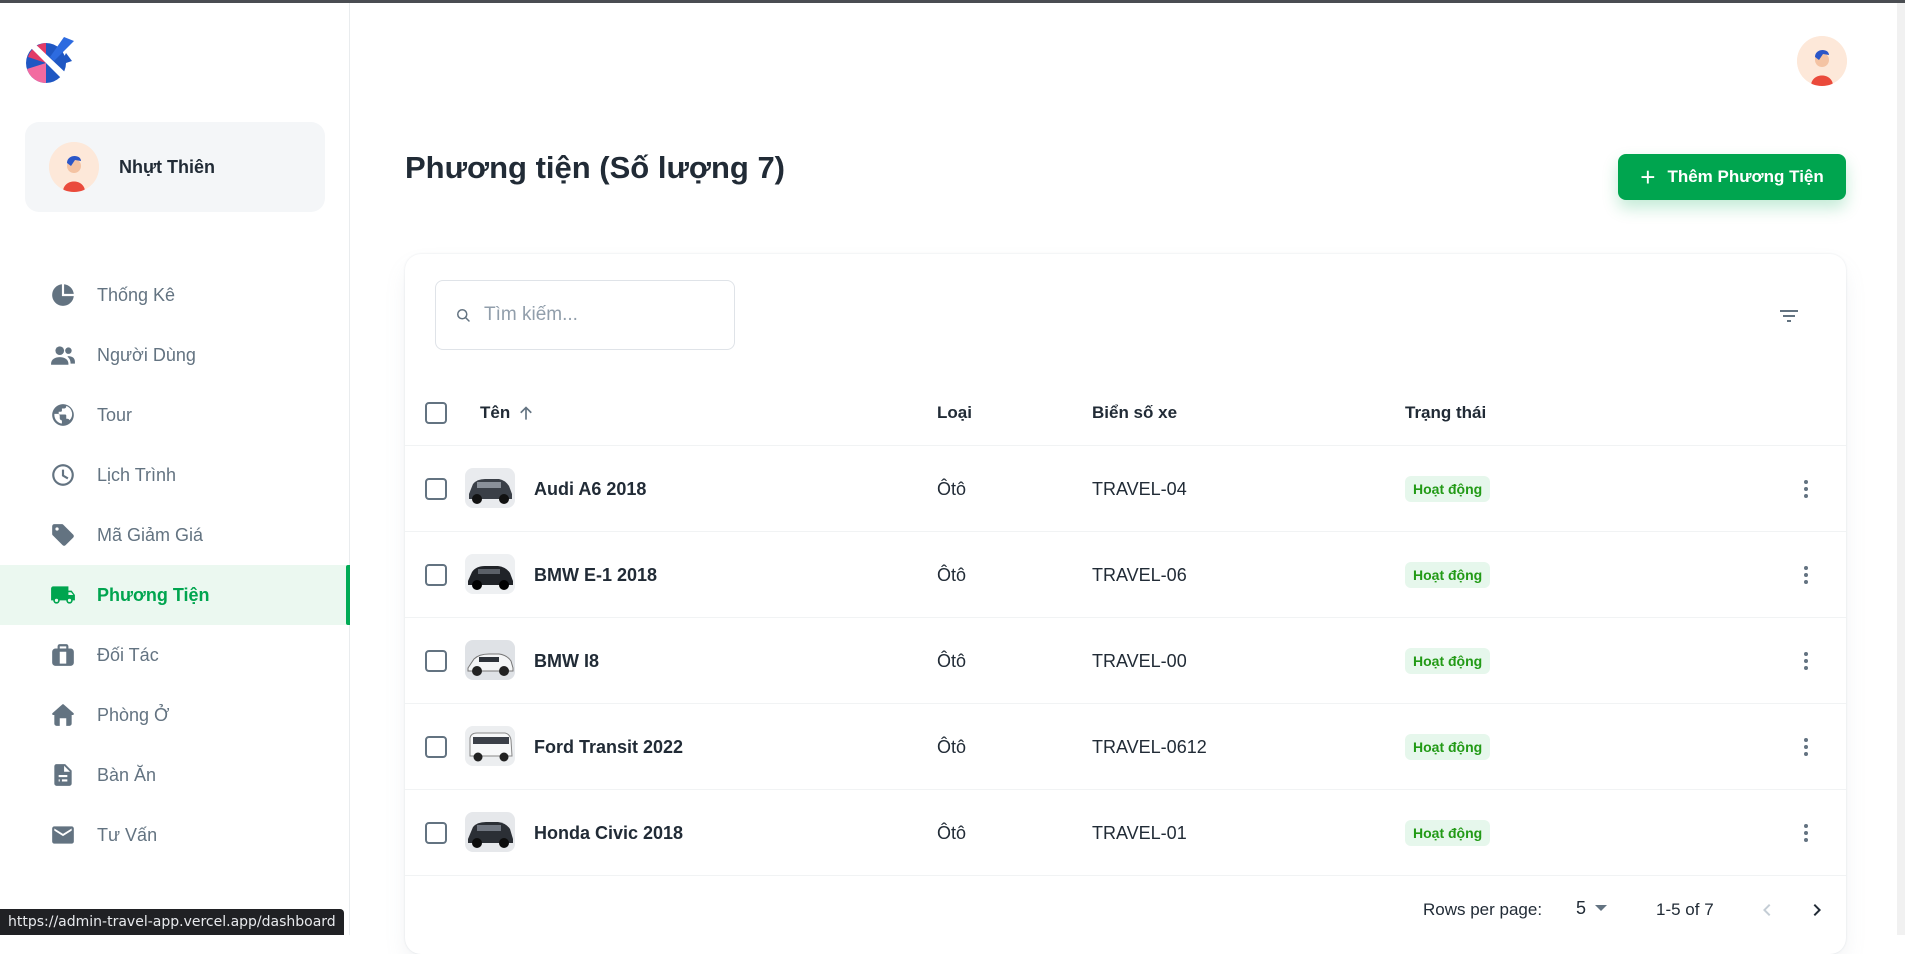  I want to click on pie-chart-icon, so click(63, 295).